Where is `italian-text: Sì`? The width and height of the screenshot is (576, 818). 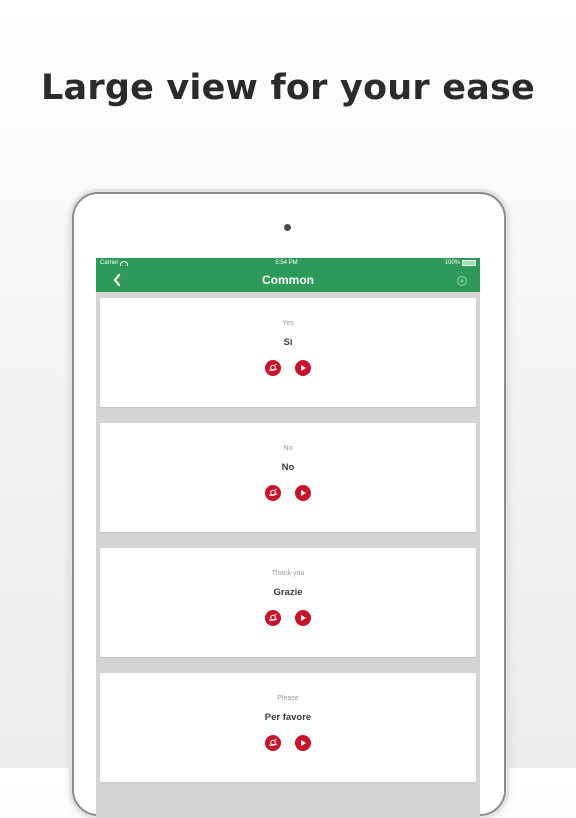
italian-text: Sì is located at coordinates (288, 342).